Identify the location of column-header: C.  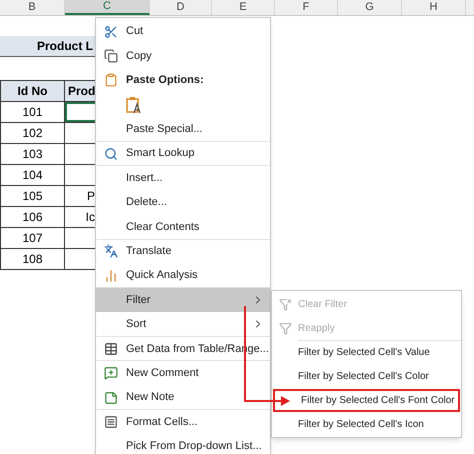
(107, 7).